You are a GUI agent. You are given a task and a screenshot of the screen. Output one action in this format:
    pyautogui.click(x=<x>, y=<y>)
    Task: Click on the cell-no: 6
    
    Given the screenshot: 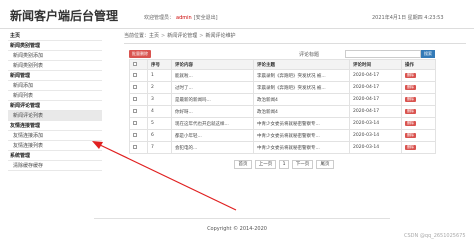 What is the action you would take?
    pyautogui.click(x=159, y=135)
    